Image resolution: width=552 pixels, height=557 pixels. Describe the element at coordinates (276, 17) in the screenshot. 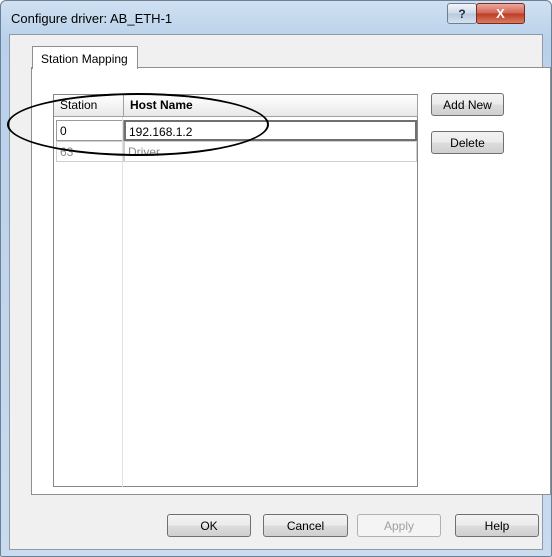

I see `title-bar: Configure driver: AB_ETH-1 ? X` at that location.